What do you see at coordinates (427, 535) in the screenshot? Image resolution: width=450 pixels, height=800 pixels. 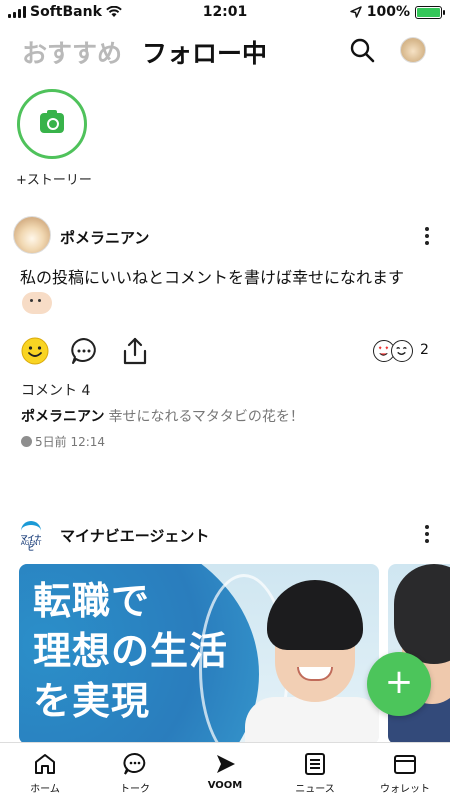 I see `post2-more-icon` at bounding box center [427, 535].